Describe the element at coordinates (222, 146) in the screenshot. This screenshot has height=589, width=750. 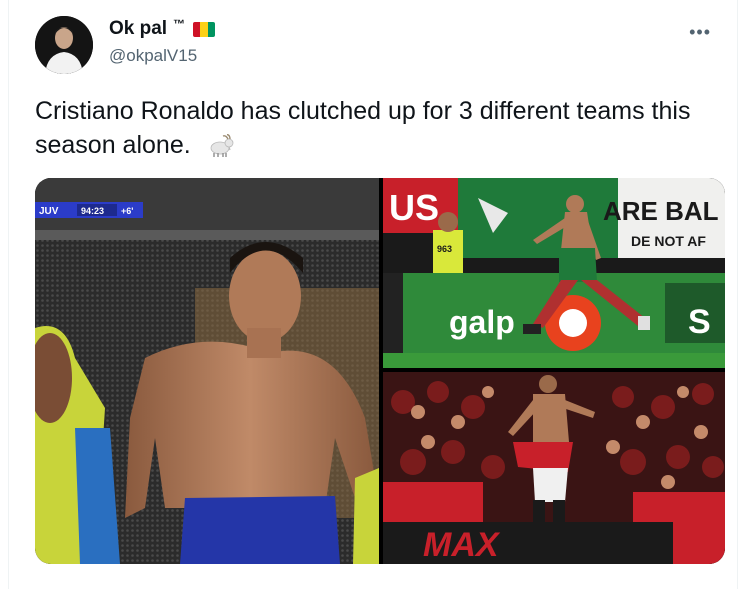
I see `goat-icon` at that location.